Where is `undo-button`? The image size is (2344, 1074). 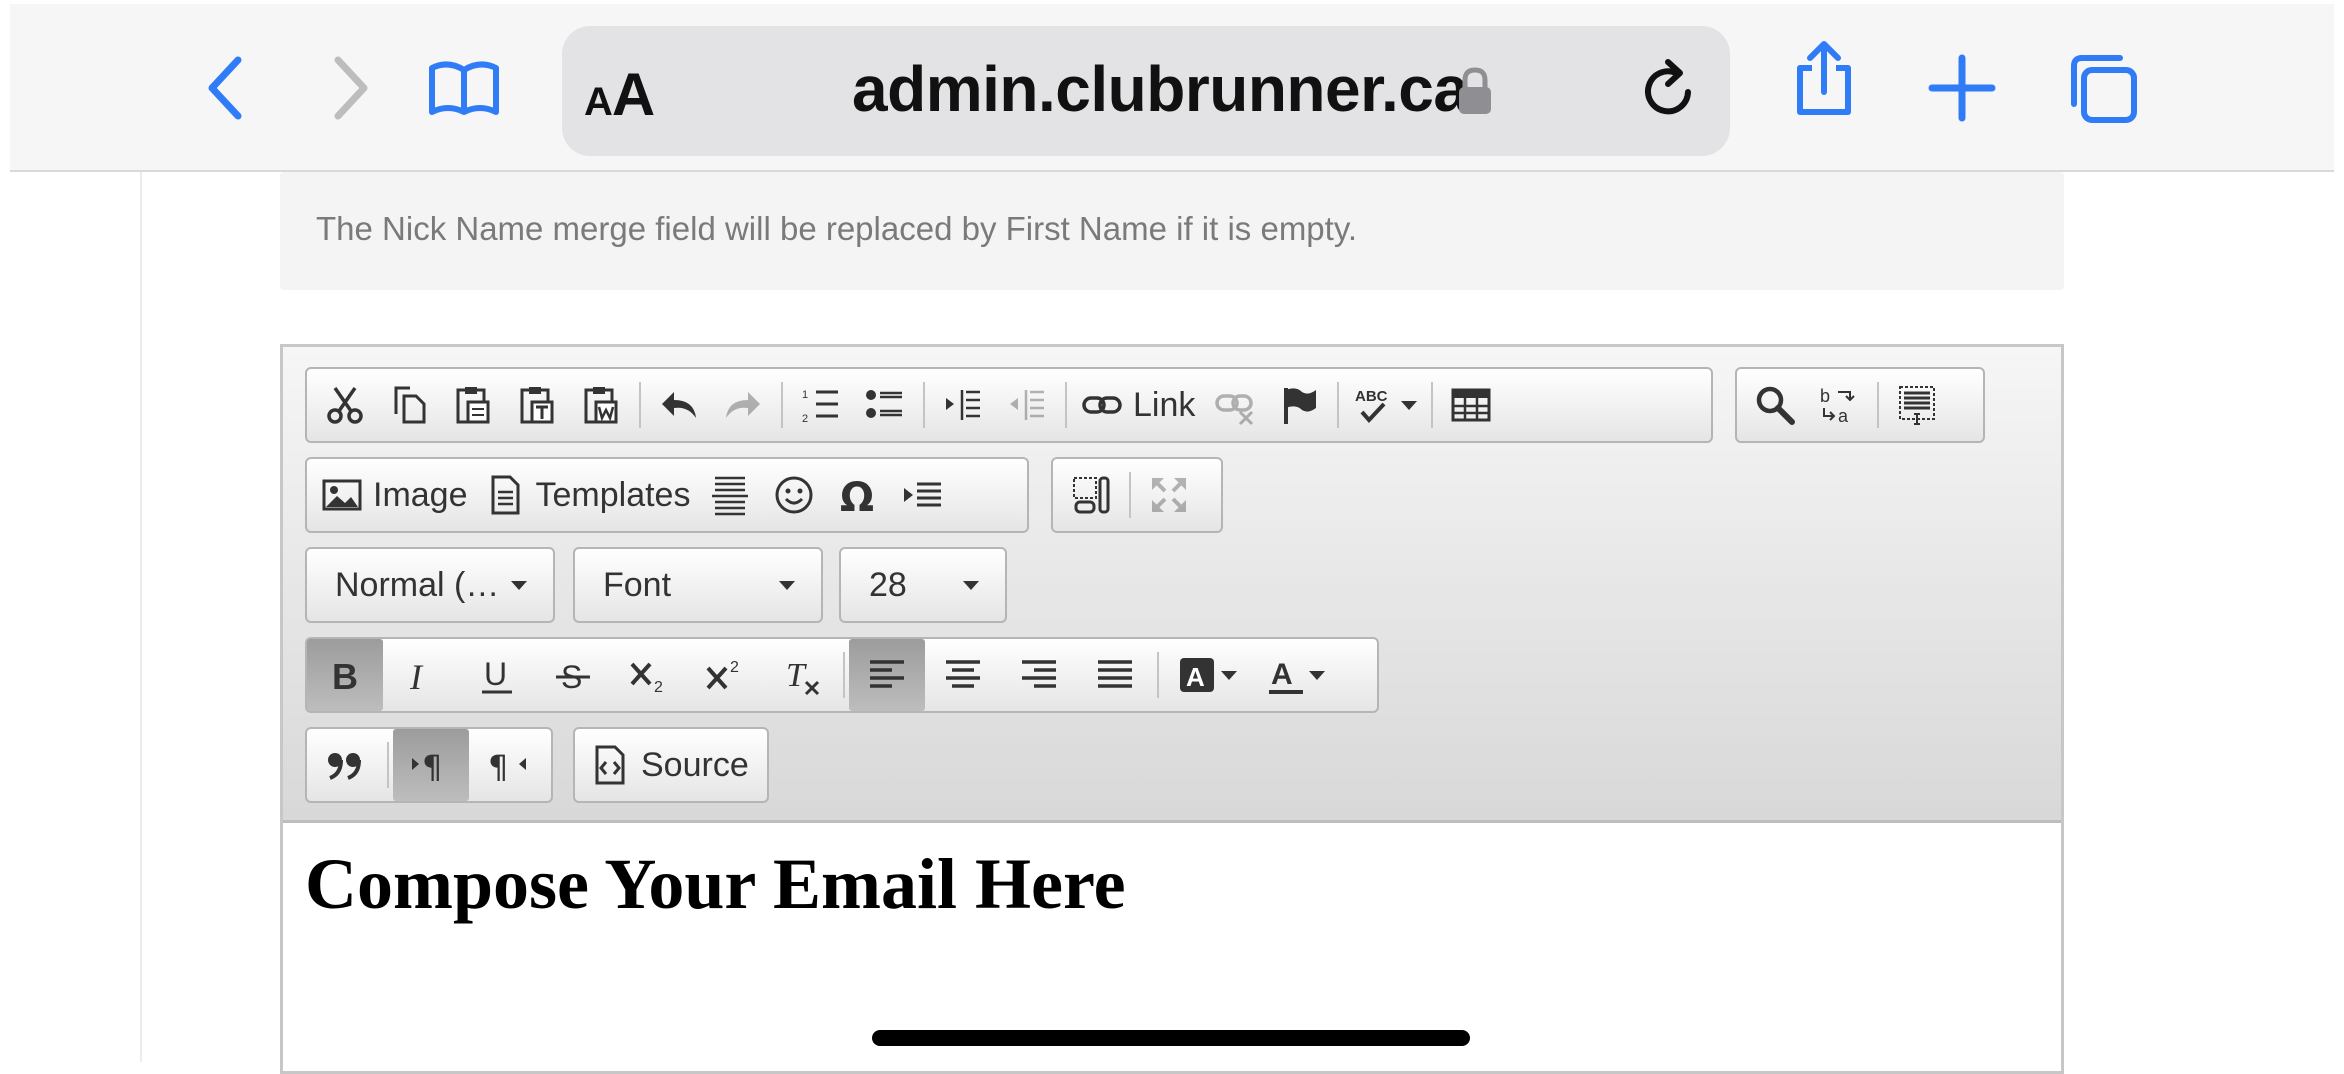 undo-button is located at coordinates (679, 405).